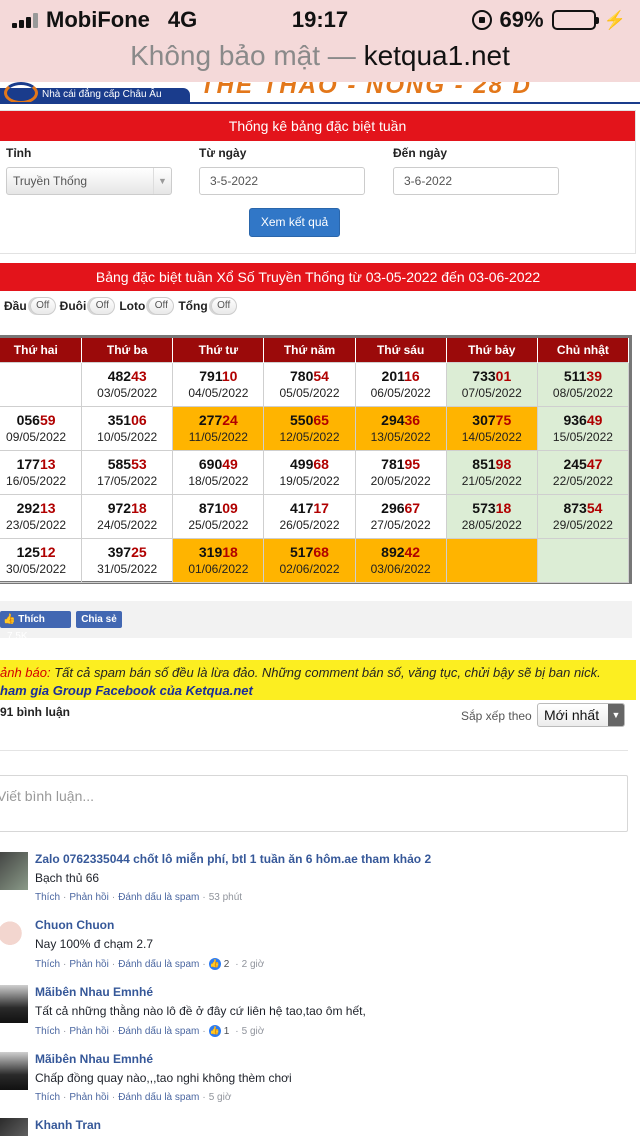 Image resolution: width=640 pixels, height=1136 pixels. I want to click on comment-time: 2 giờ, so click(253, 964).